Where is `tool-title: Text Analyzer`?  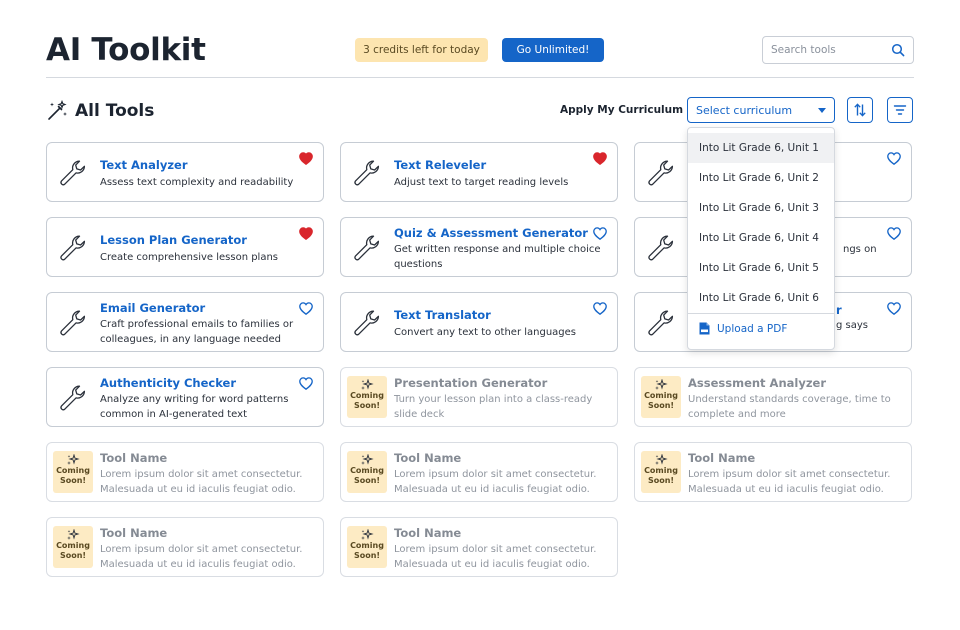
tool-title: Text Analyzer is located at coordinates (144, 165).